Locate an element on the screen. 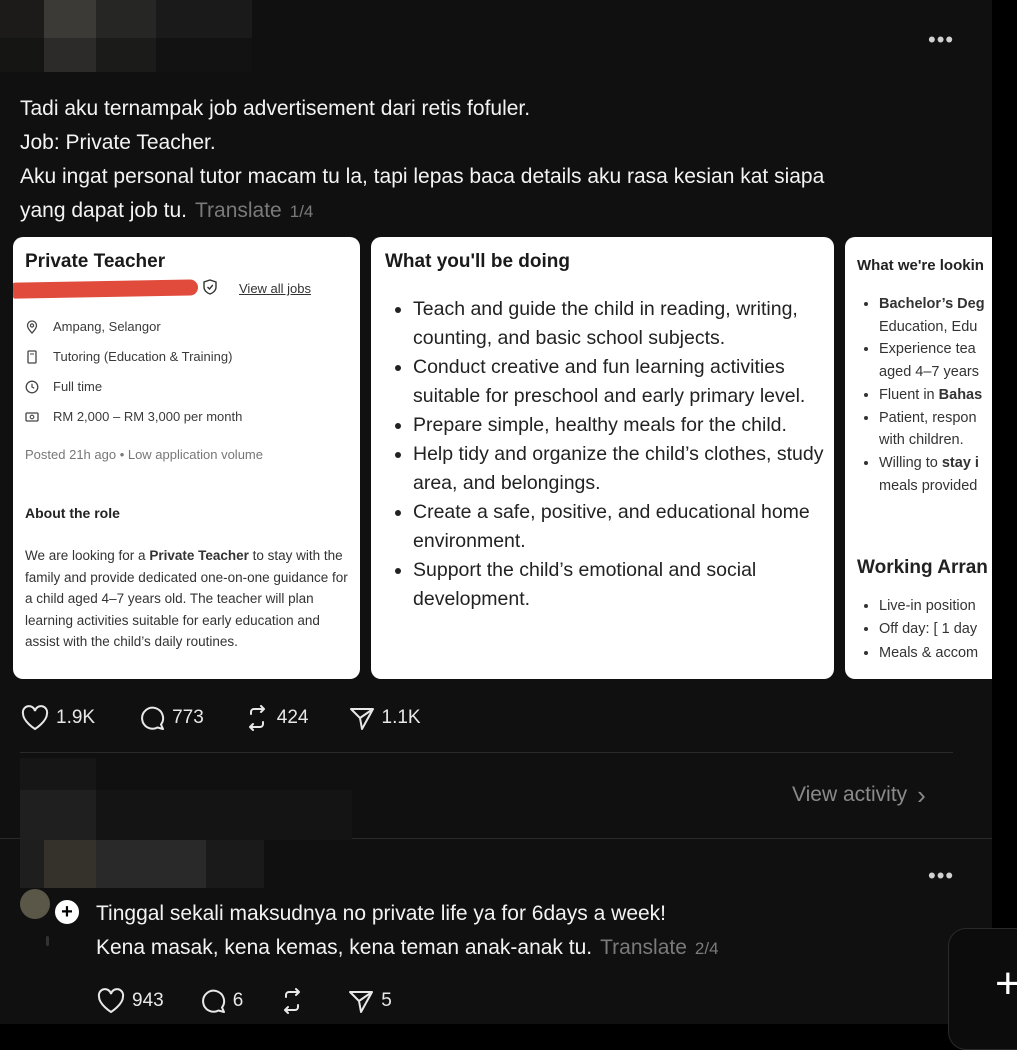  about-text-start: We are looking for a is located at coordinates (87, 555).